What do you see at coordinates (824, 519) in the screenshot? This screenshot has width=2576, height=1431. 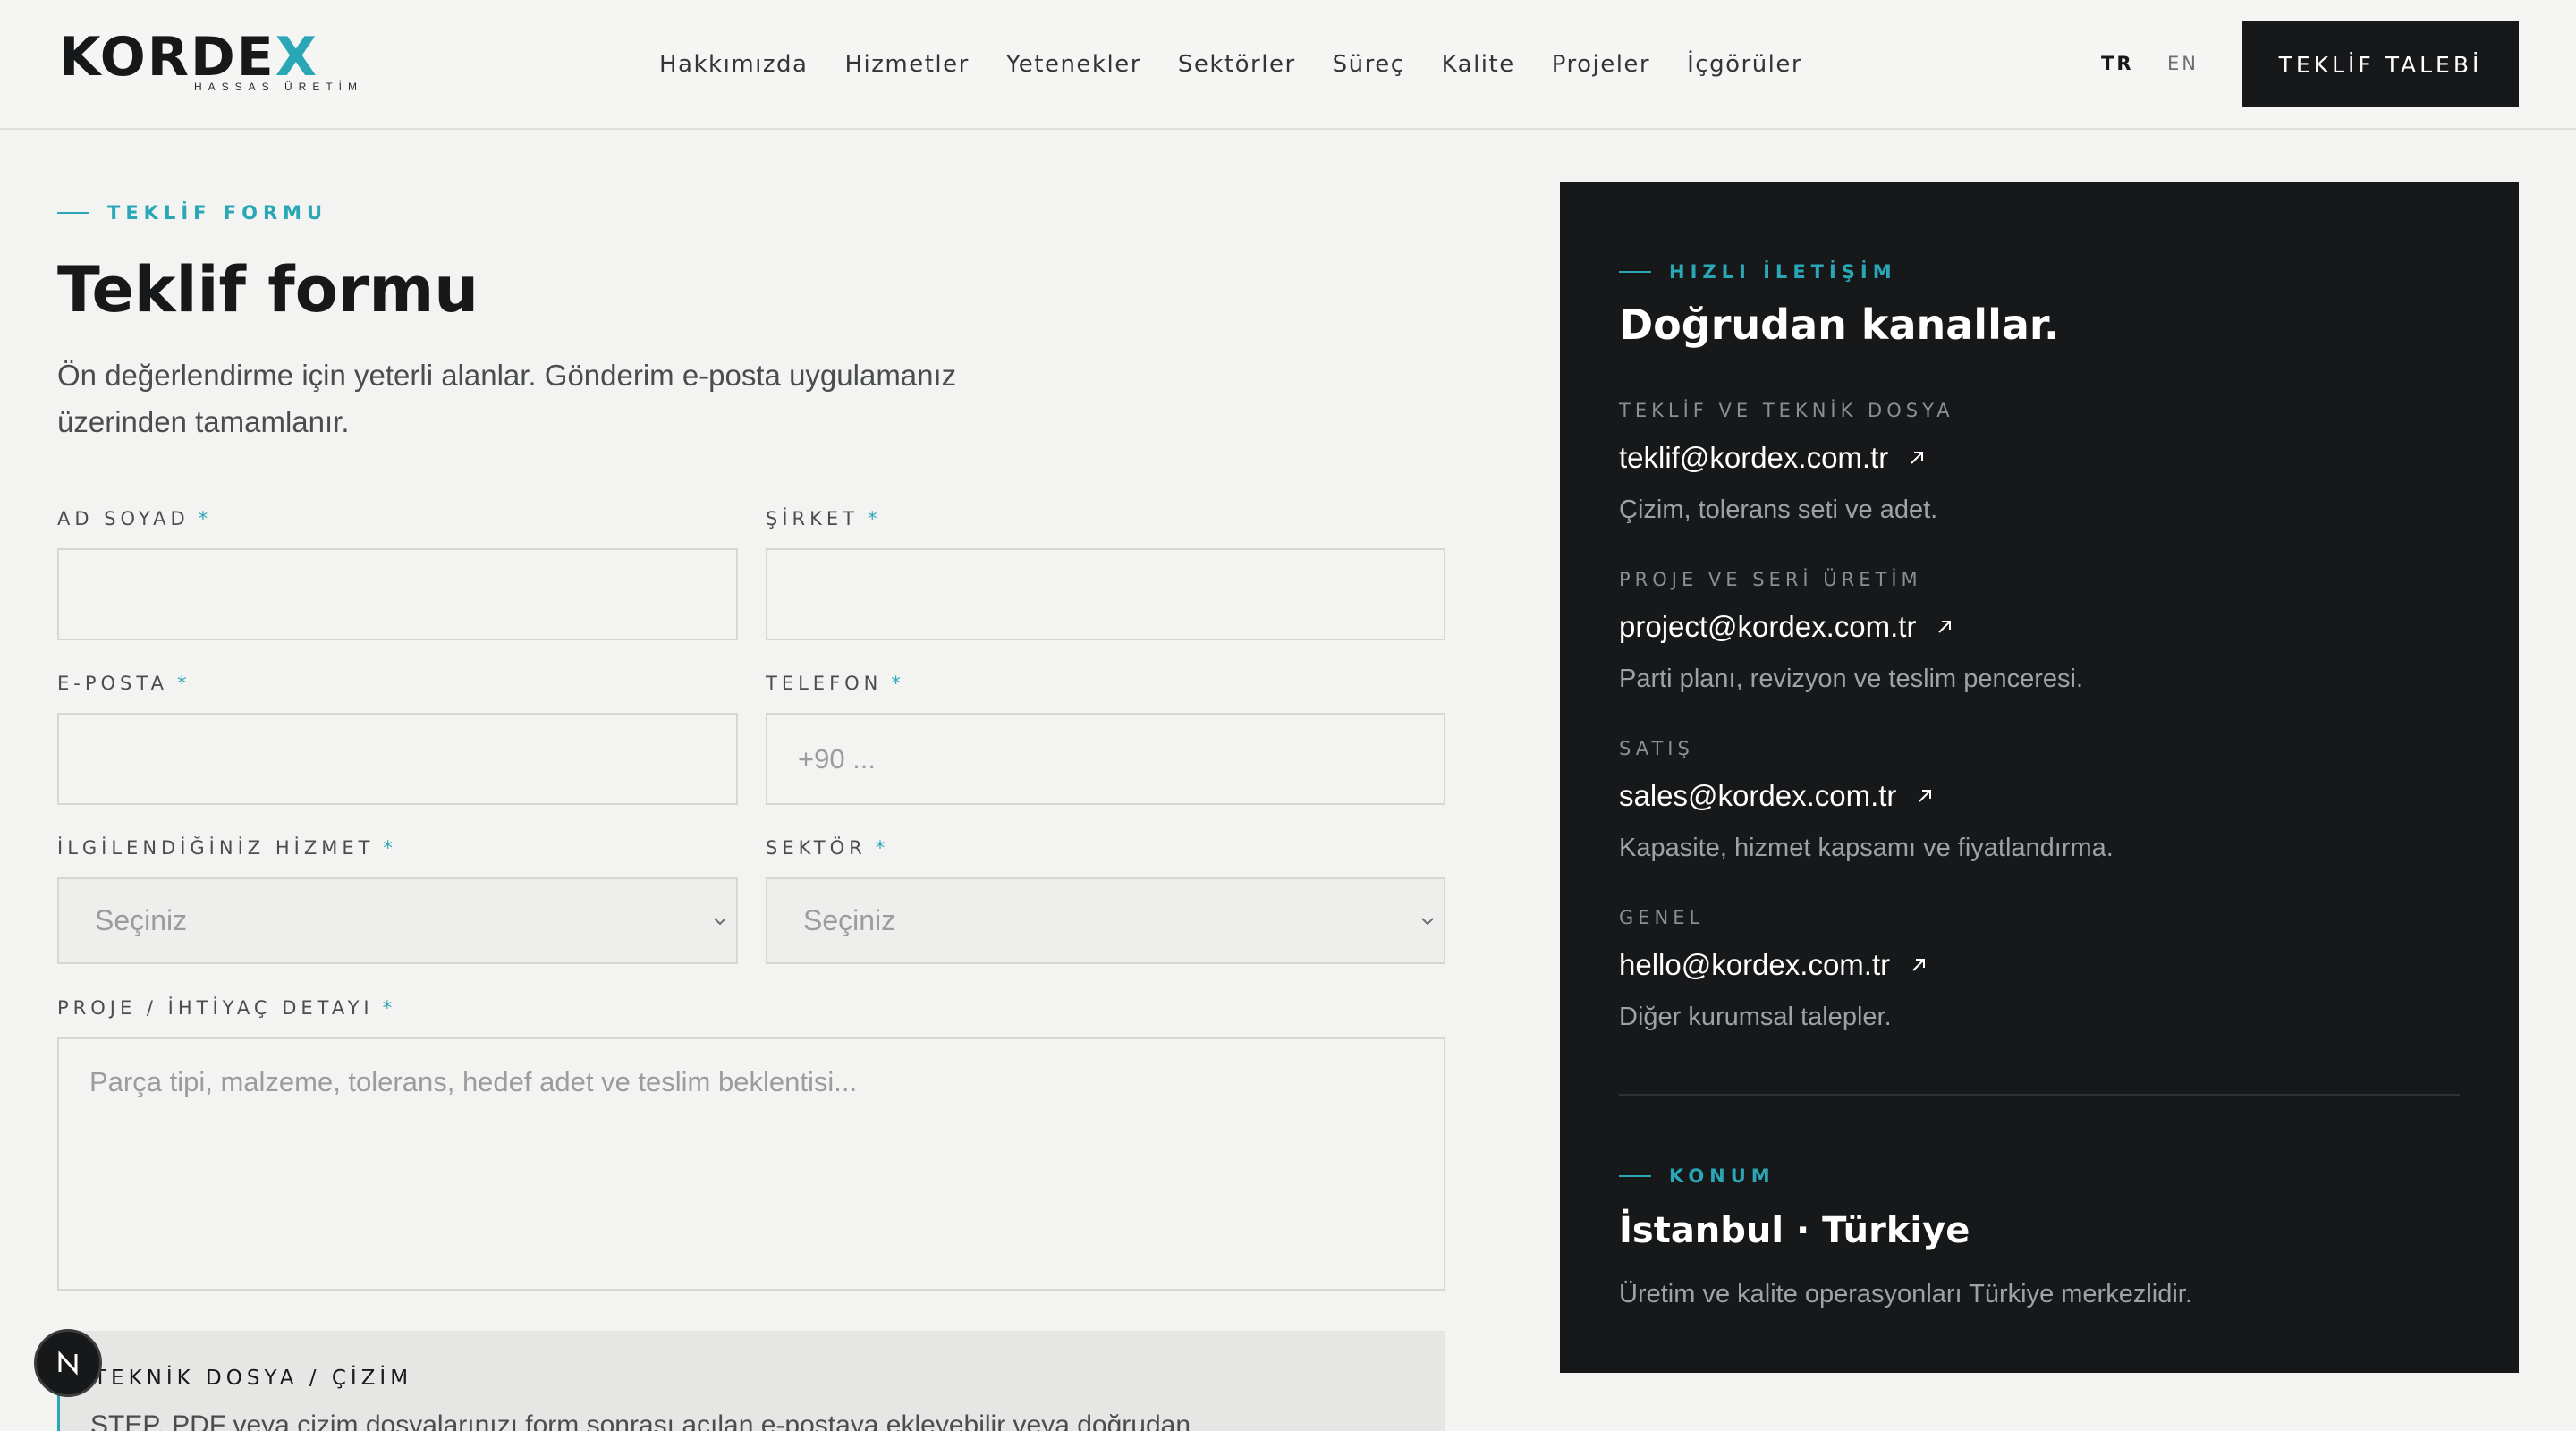 I see `company-label: ŞİRKET *` at bounding box center [824, 519].